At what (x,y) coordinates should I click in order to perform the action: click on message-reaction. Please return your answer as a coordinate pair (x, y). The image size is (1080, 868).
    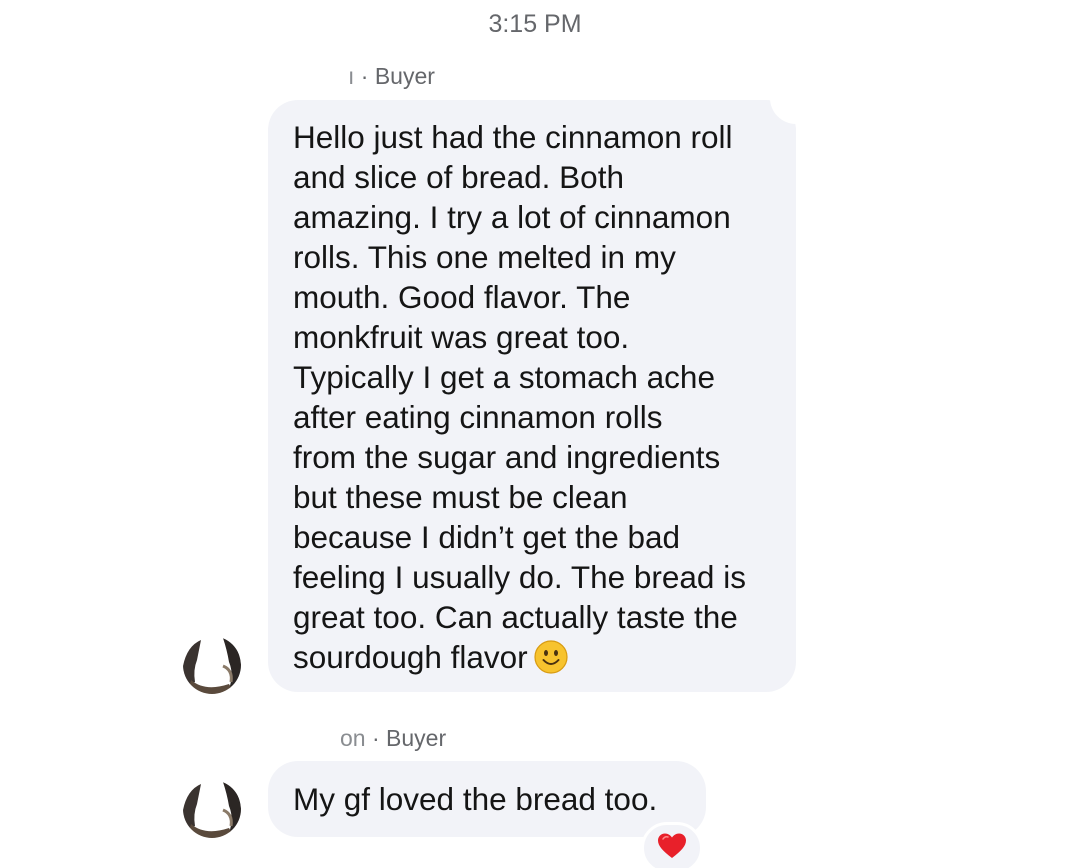
    Looking at the image, I should click on (672, 845).